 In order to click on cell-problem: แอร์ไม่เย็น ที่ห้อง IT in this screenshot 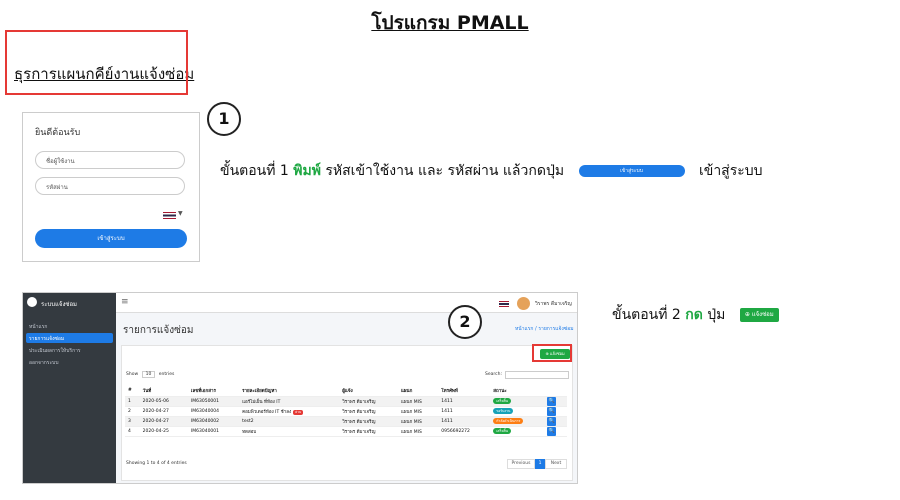, I will do `click(289, 401)`.